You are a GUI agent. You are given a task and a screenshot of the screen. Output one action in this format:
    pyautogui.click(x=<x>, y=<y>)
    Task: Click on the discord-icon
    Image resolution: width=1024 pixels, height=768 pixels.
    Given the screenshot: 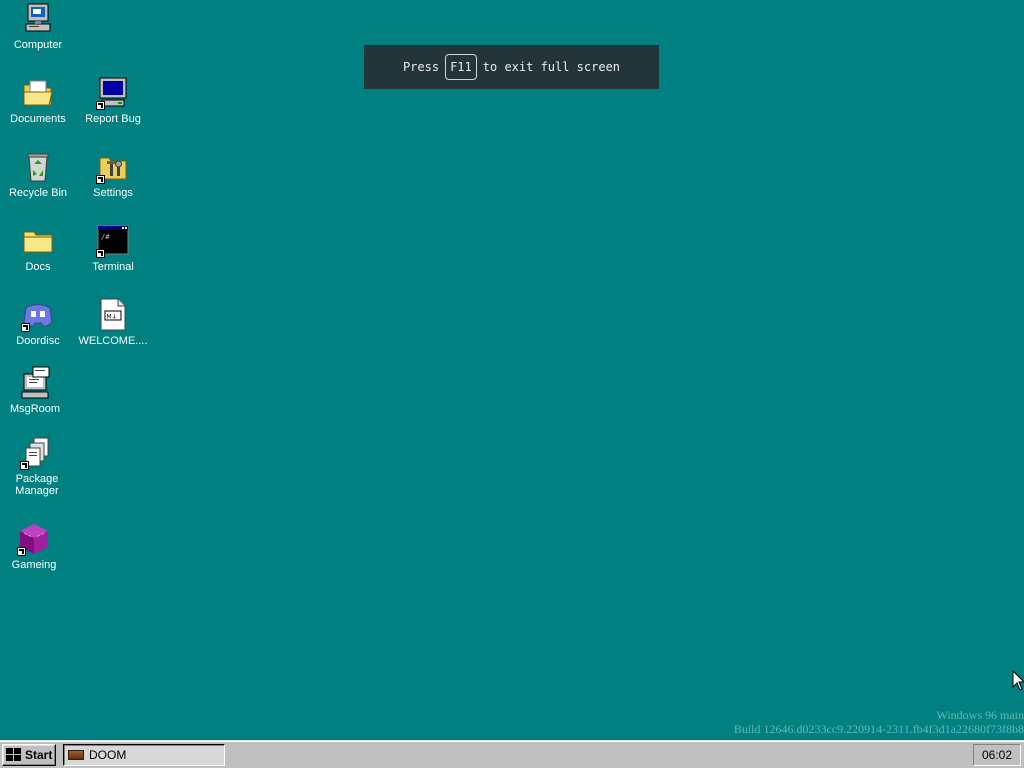 What is the action you would take?
    pyautogui.click(x=38, y=315)
    